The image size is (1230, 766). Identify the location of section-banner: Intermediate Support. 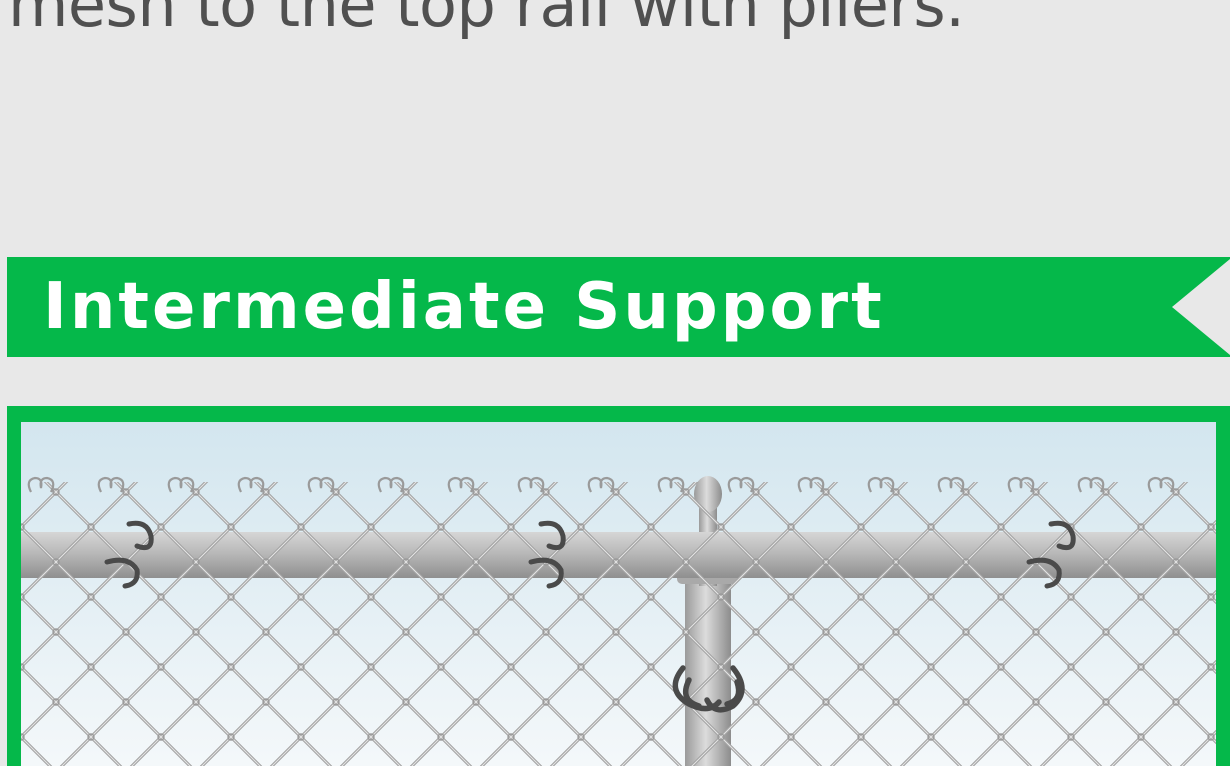
(618, 307).